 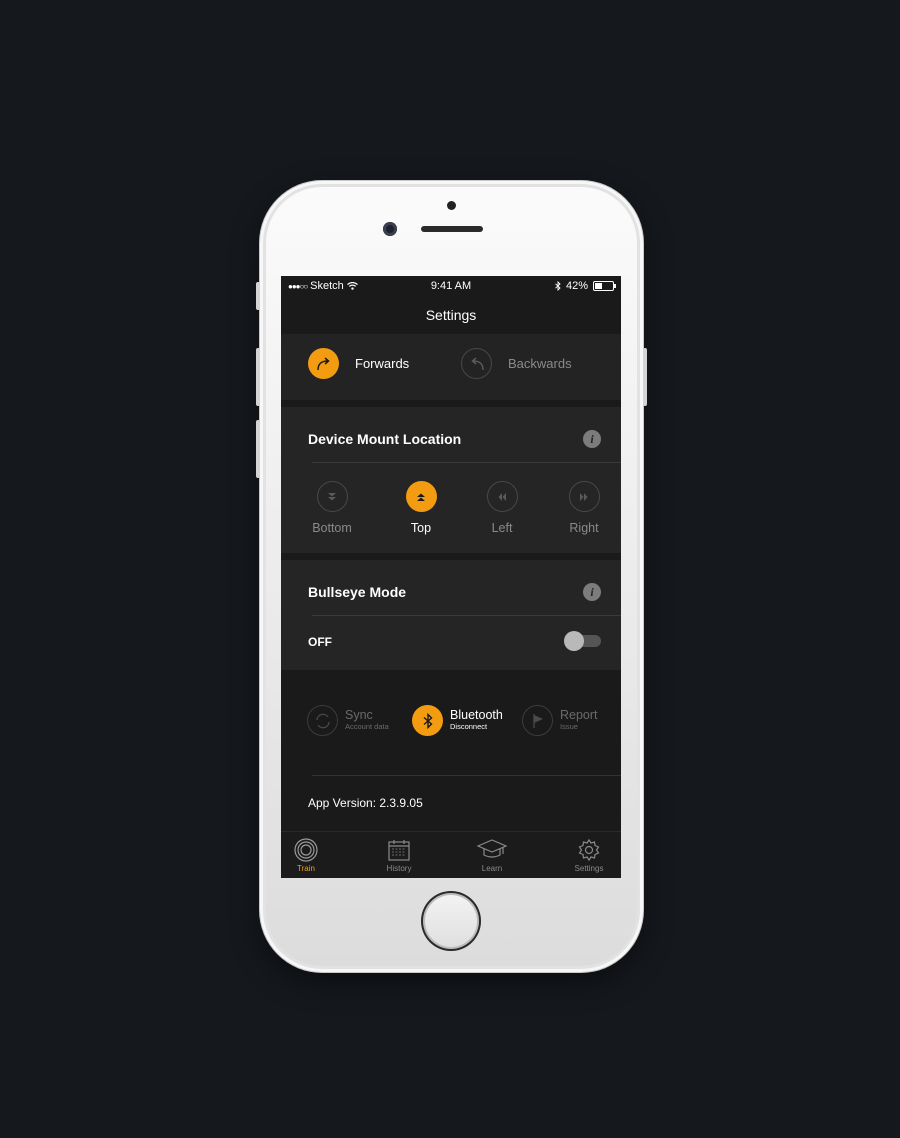 What do you see at coordinates (306, 850) in the screenshot?
I see `target-icon` at bounding box center [306, 850].